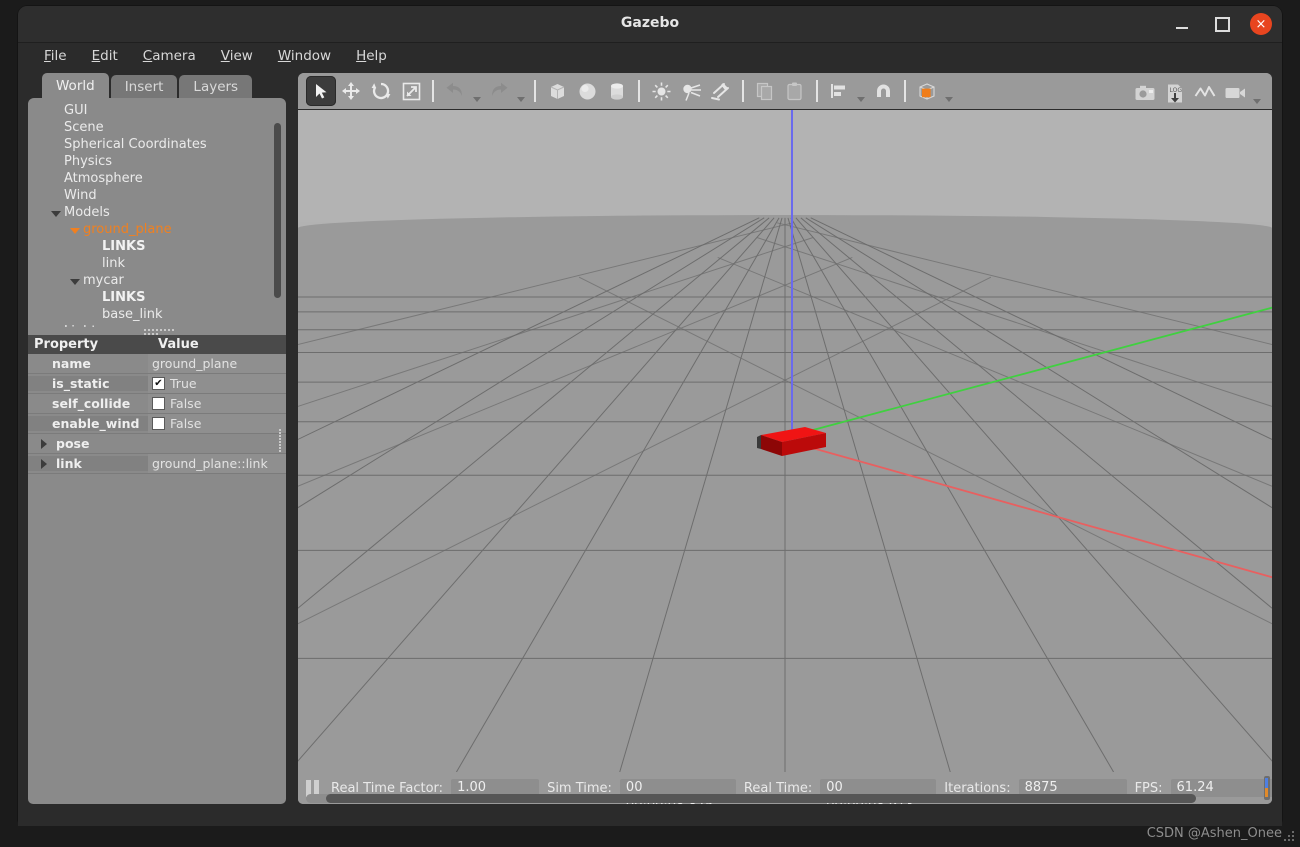  Describe the element at coordinates (157, 280) in the screenshot. I see `tree-item: mycar` at that location.